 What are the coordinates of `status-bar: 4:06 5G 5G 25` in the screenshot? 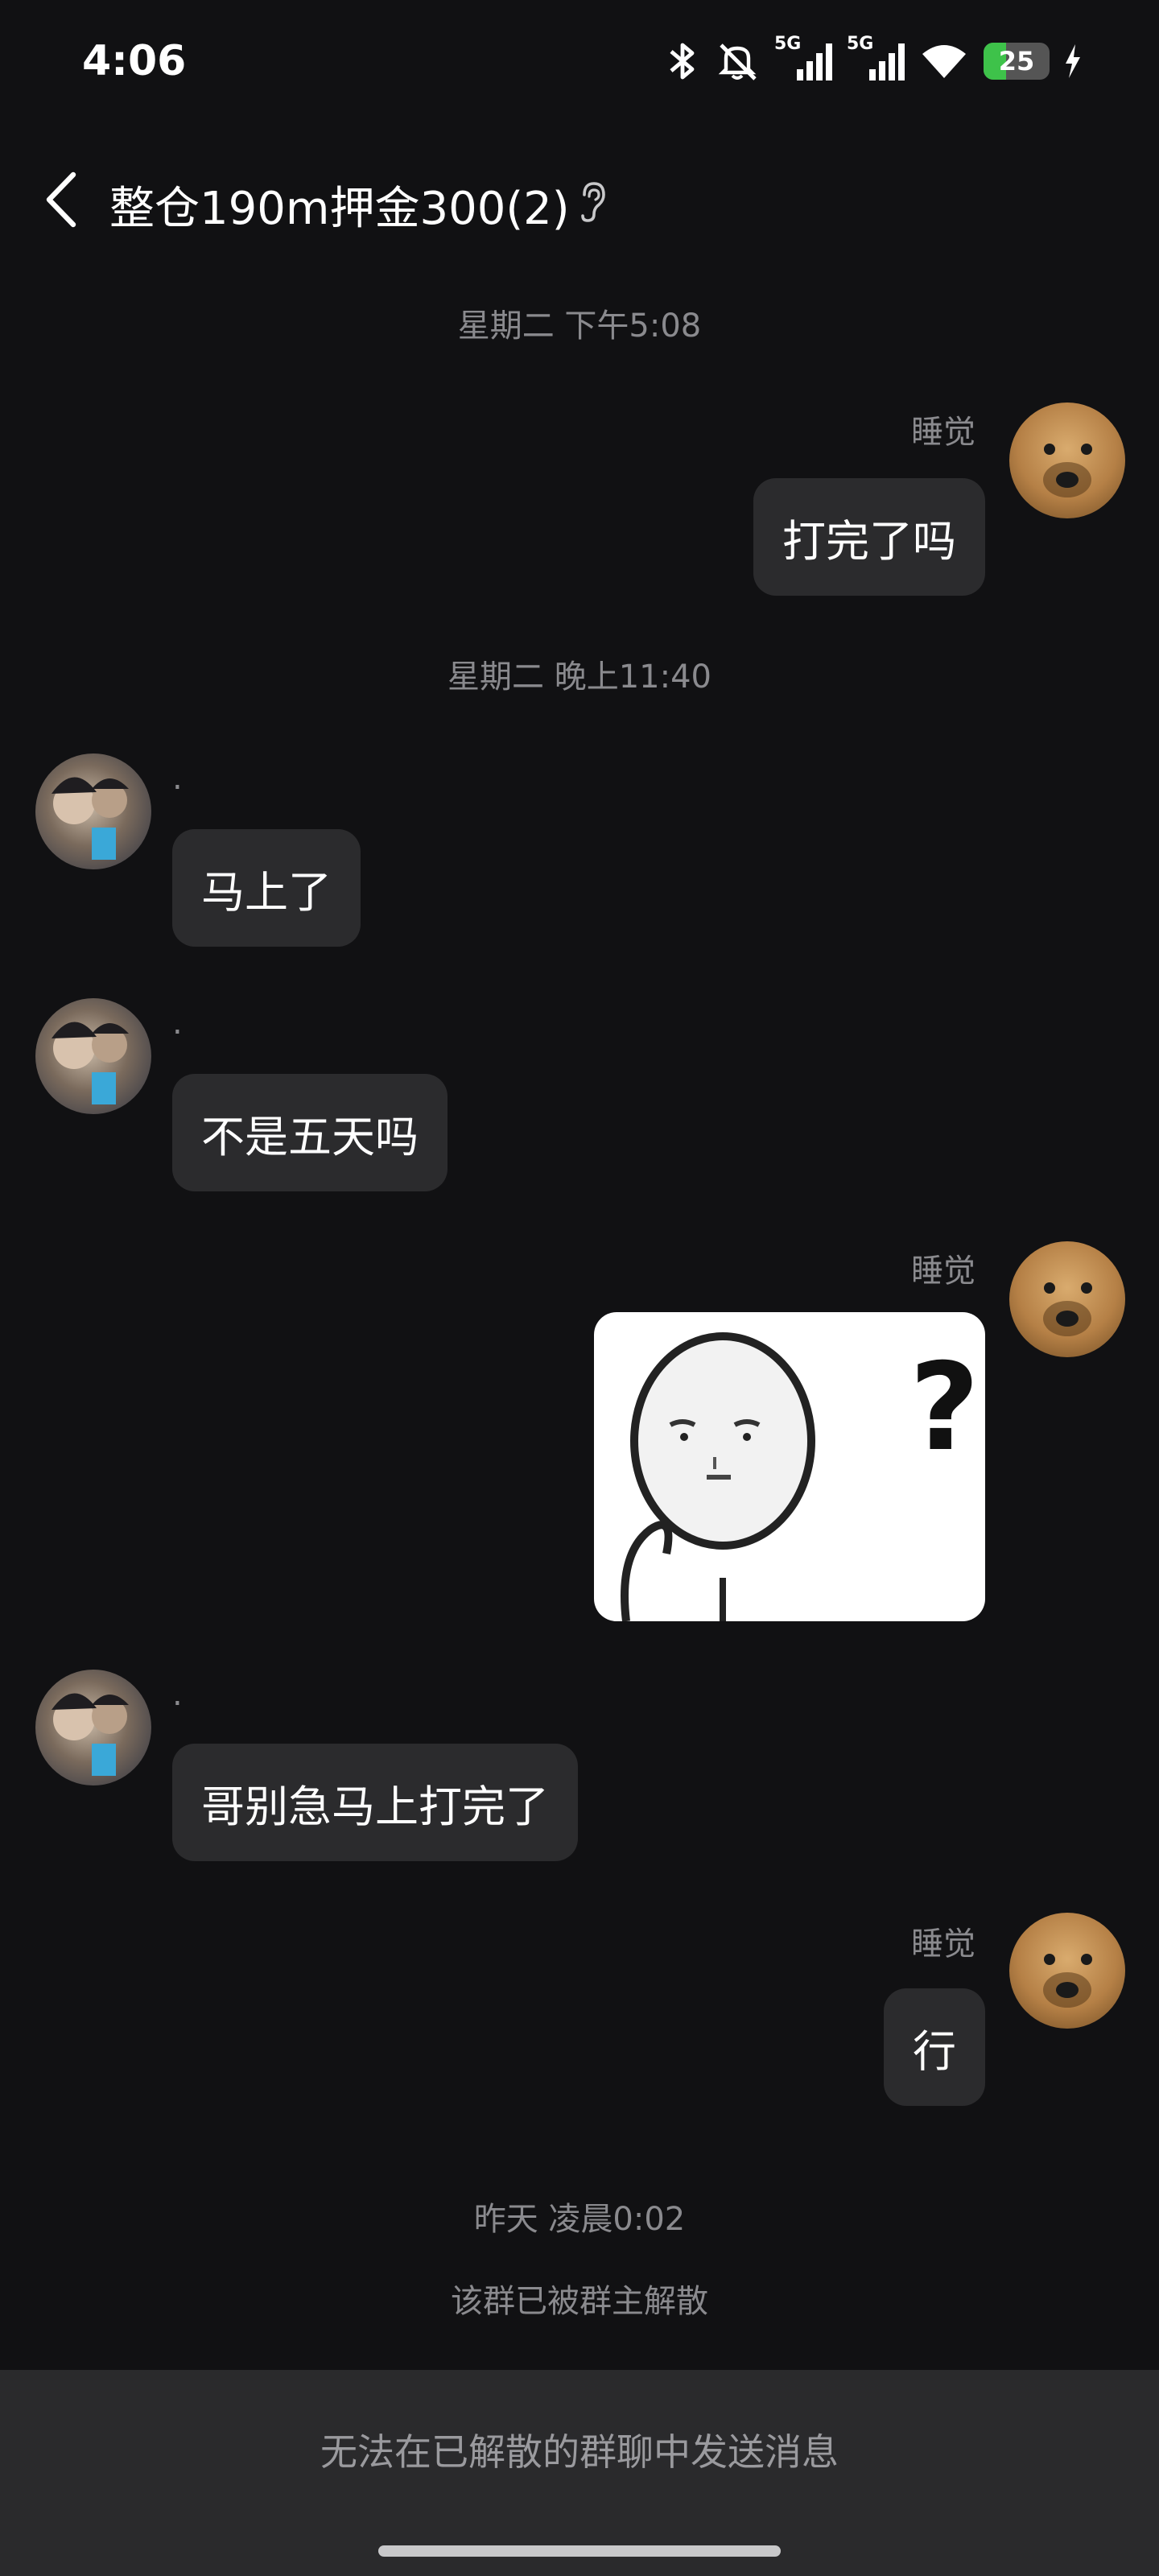 It's located at (579, 60).